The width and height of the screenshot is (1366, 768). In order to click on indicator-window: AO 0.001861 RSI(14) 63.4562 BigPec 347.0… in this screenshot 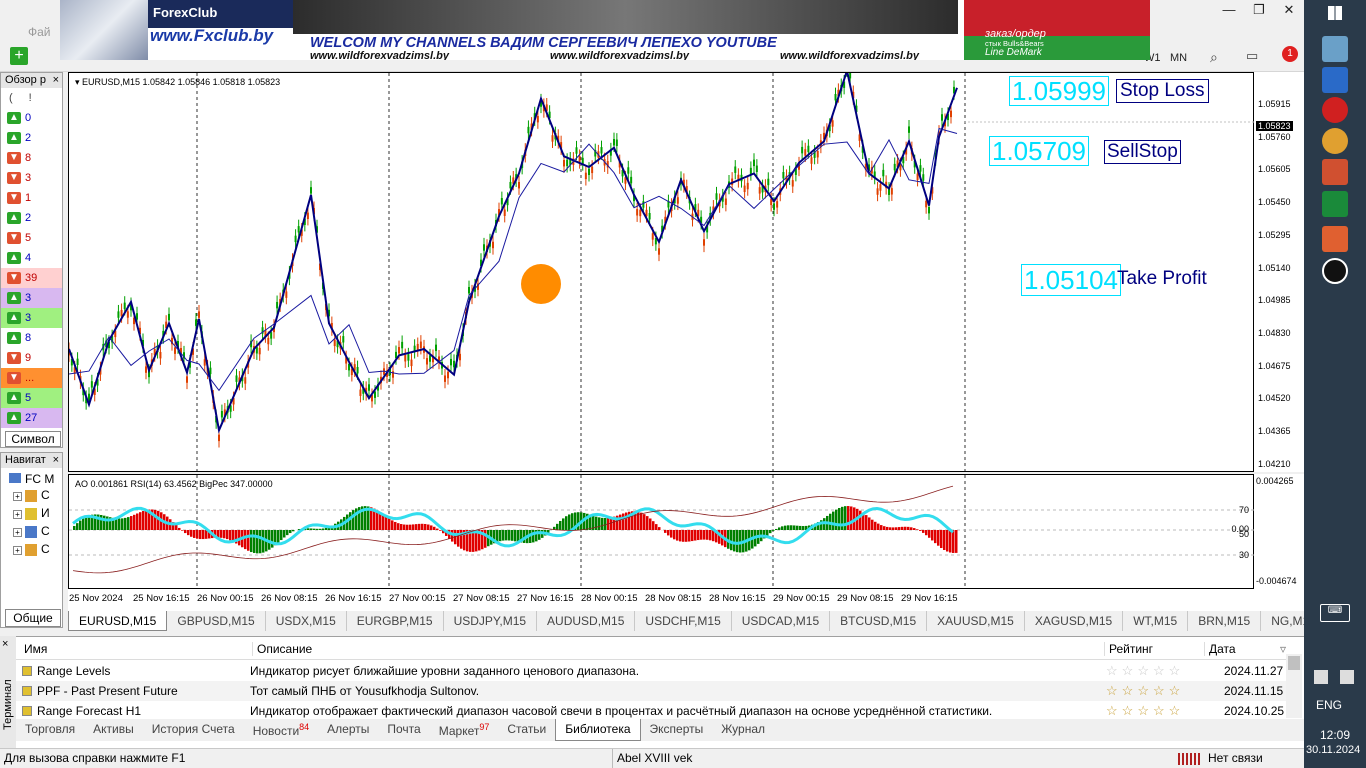, I will do `click(661, 532)`.